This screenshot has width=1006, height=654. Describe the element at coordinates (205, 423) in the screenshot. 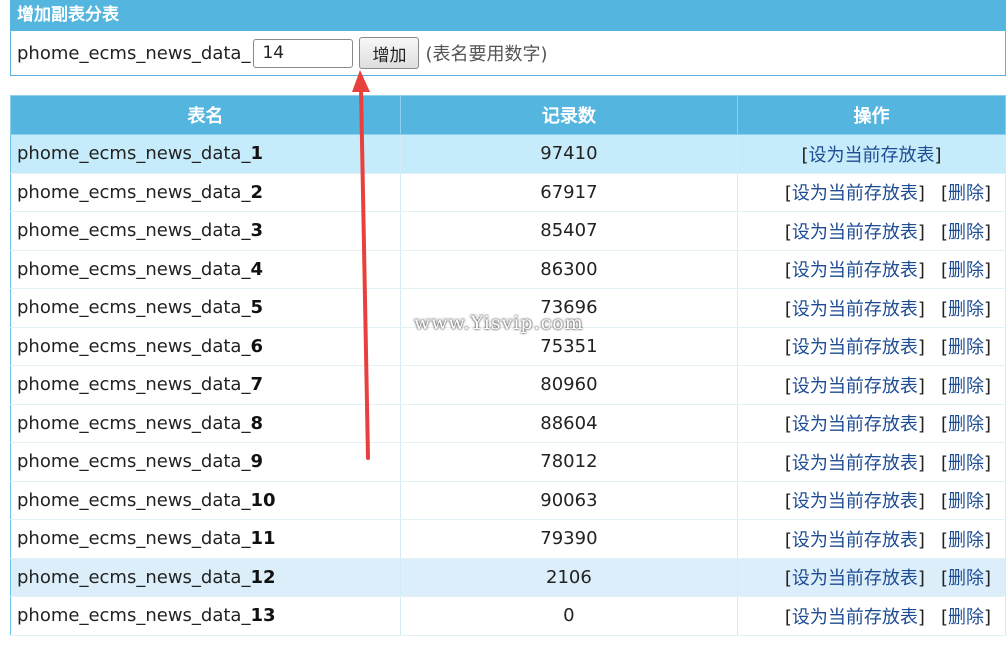

I see `table-name-cell: phome_ecms_news_data_8` at that location.